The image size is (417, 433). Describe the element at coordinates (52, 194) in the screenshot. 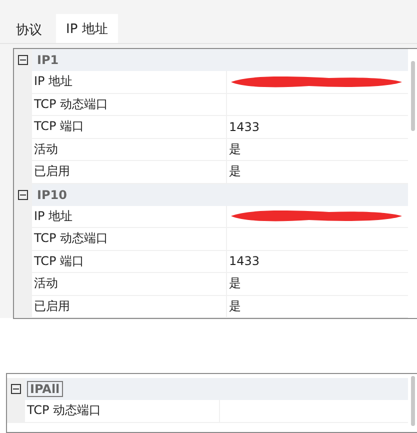

I see `group-title: IP10` at that location.